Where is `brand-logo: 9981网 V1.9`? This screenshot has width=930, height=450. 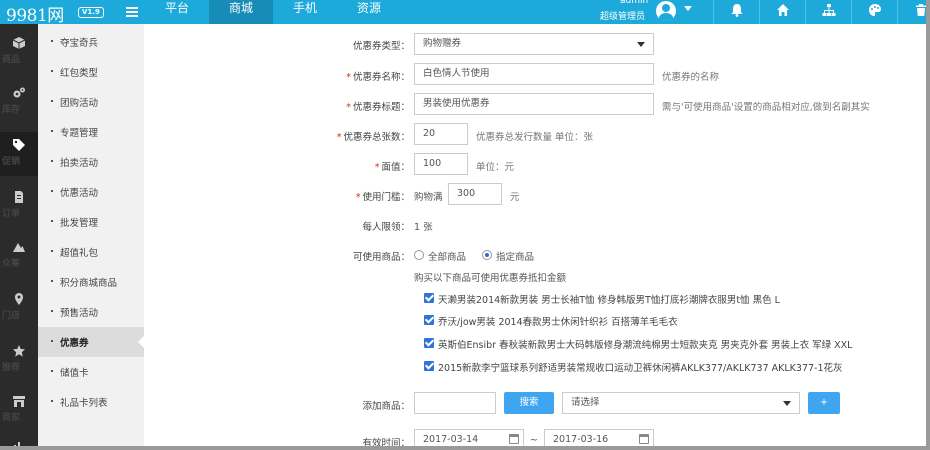 brand-logo: 9981网 V1.9 is located at coordinates (63, 14).